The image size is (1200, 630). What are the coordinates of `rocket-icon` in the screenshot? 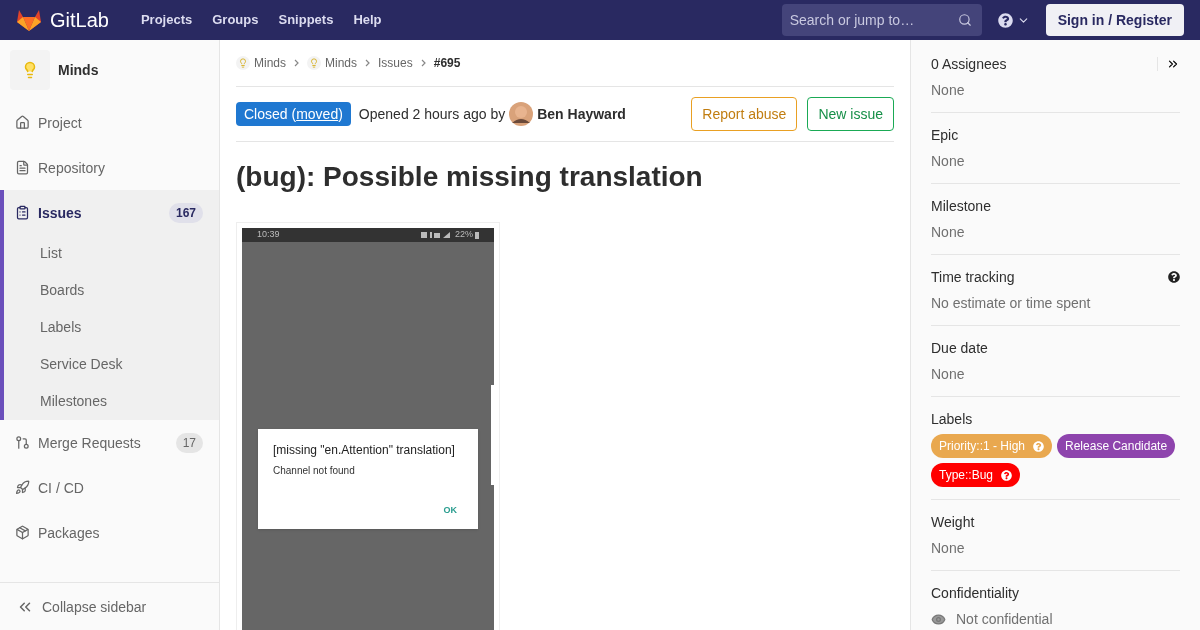 It's located at (22, 487).